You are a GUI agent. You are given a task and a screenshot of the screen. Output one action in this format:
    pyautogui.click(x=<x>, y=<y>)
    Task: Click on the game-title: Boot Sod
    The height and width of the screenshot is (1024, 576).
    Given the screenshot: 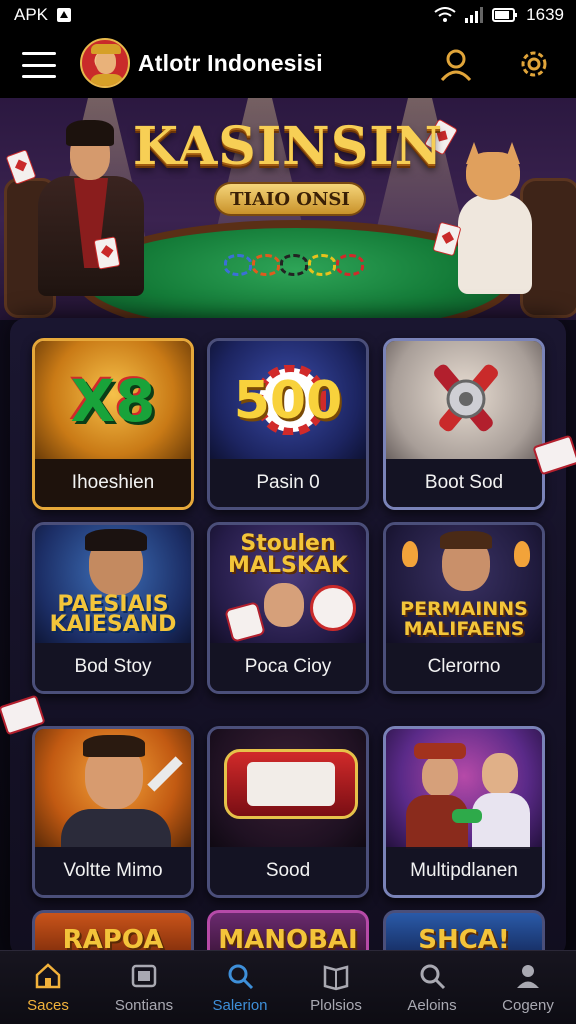 What is the action you would take?
    pyautogui.click(x=464, y=483)
    